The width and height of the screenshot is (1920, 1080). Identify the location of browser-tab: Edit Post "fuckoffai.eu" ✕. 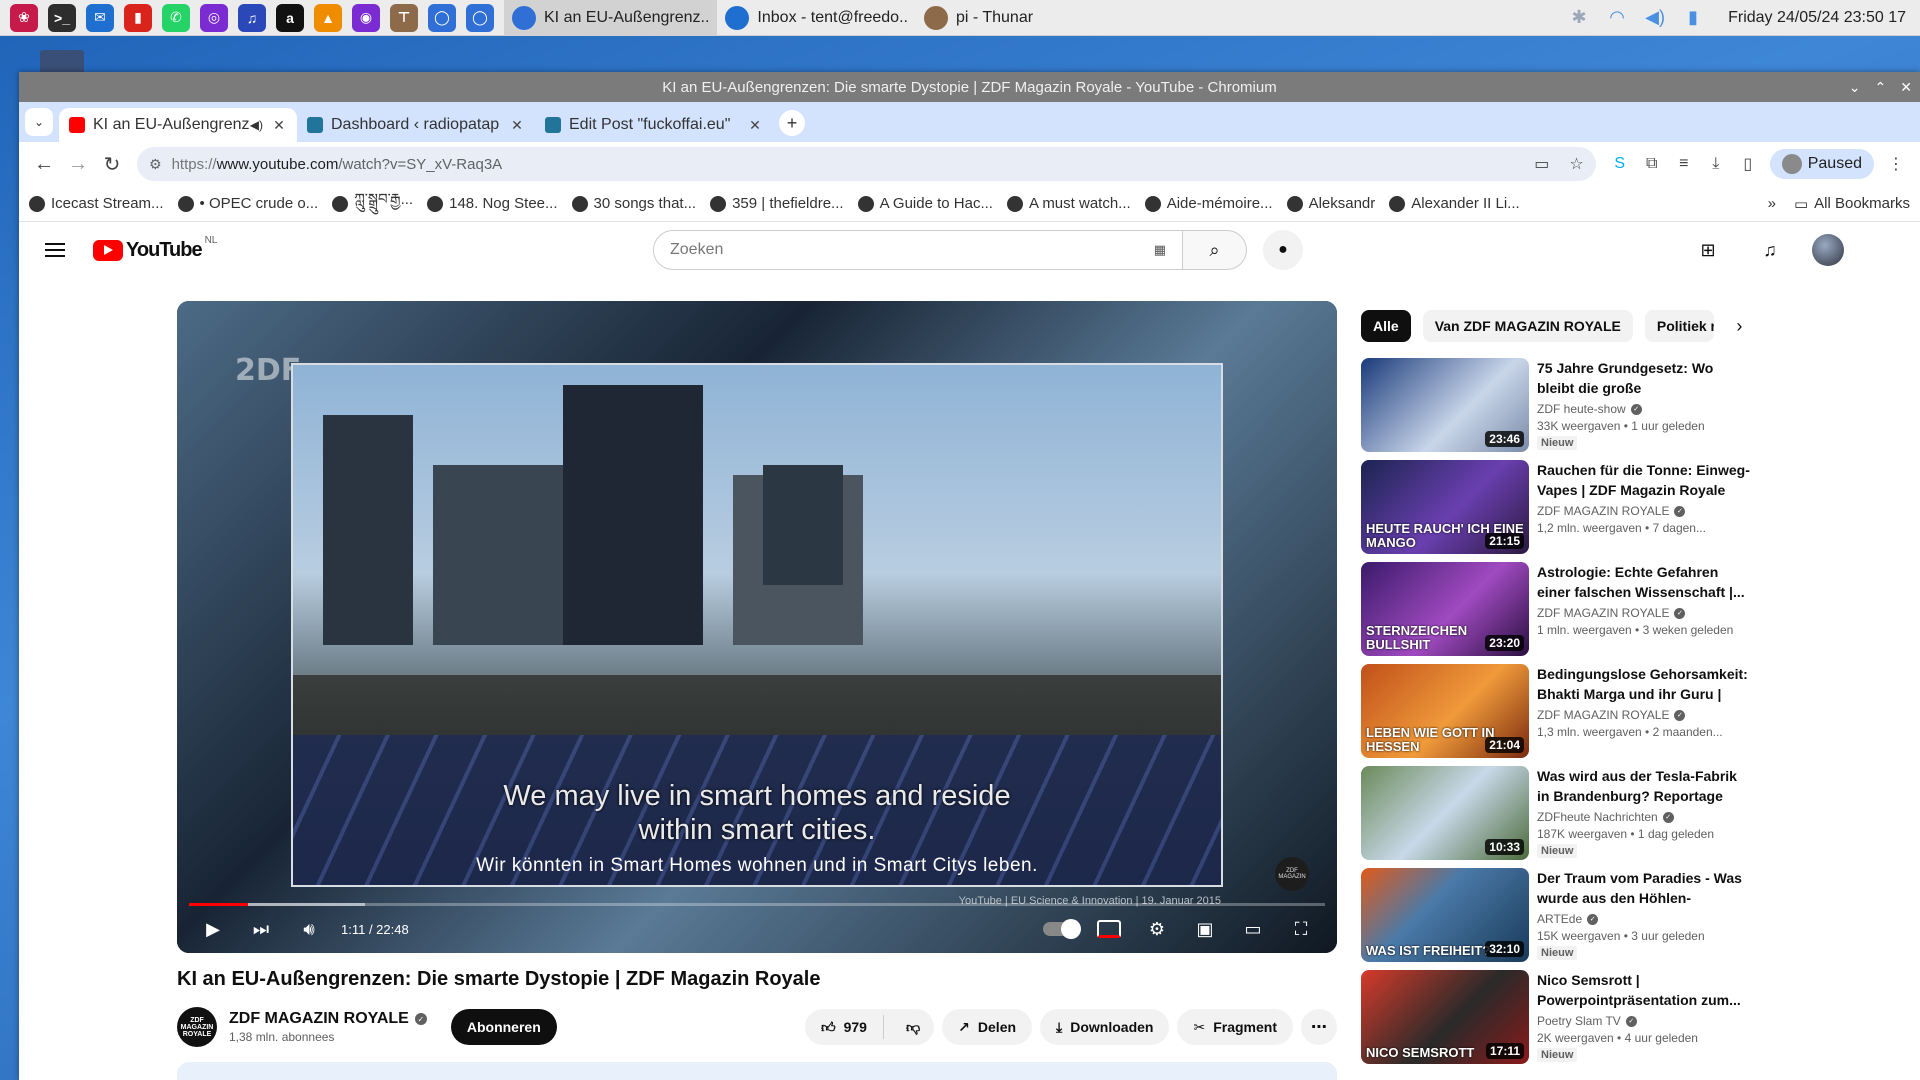
(654, 125).